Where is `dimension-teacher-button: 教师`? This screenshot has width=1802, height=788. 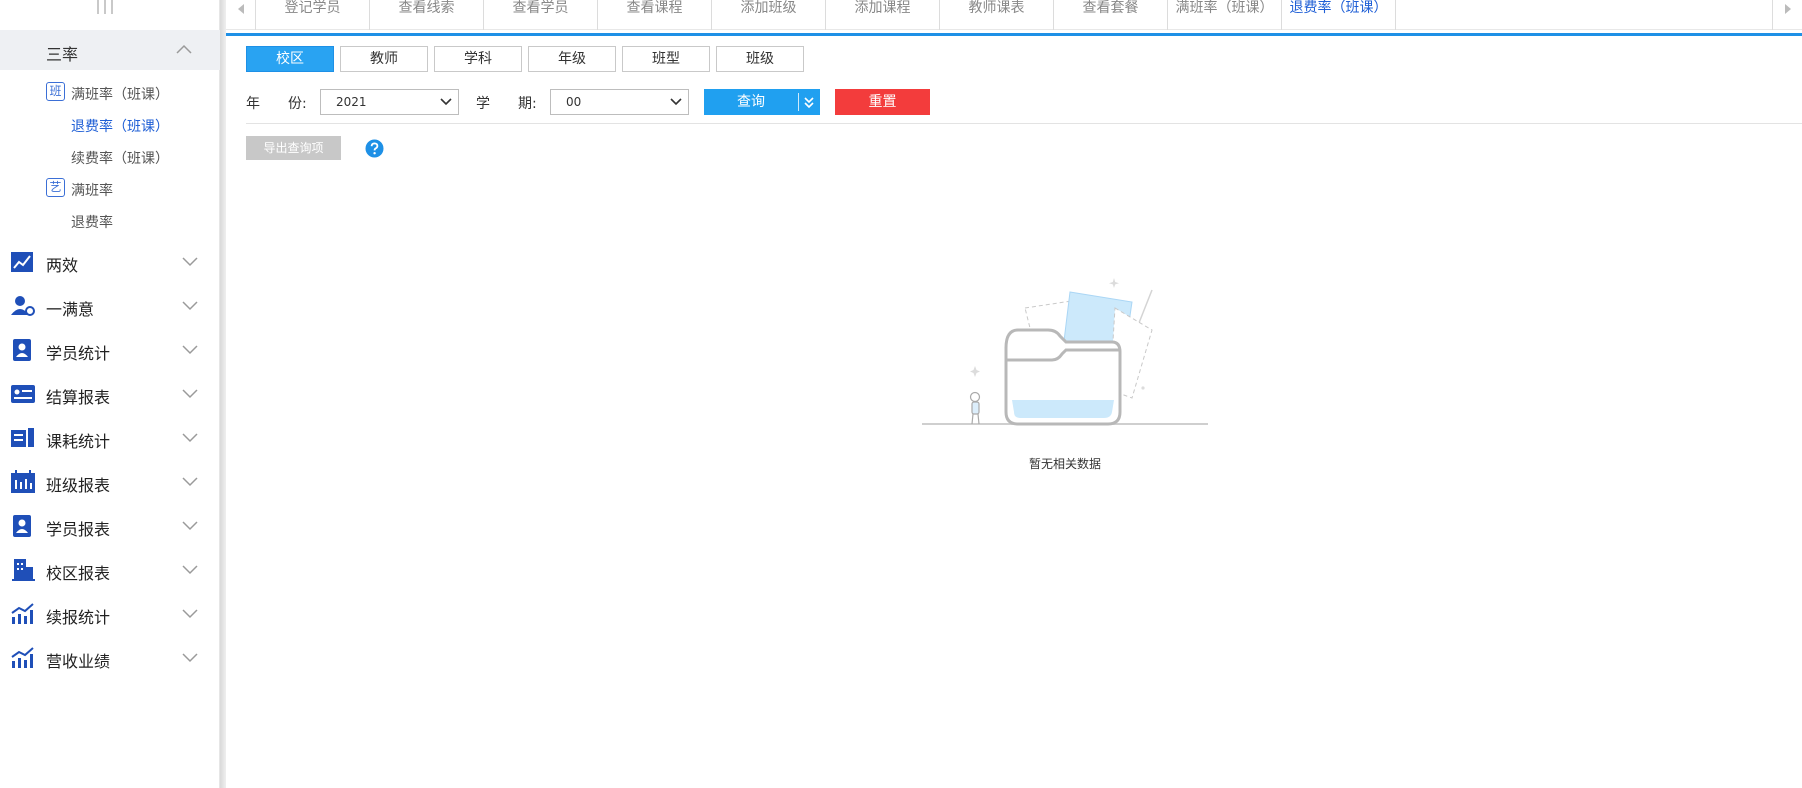
dimension-teacher-button: 教师 is located at coordinates (384, 59).